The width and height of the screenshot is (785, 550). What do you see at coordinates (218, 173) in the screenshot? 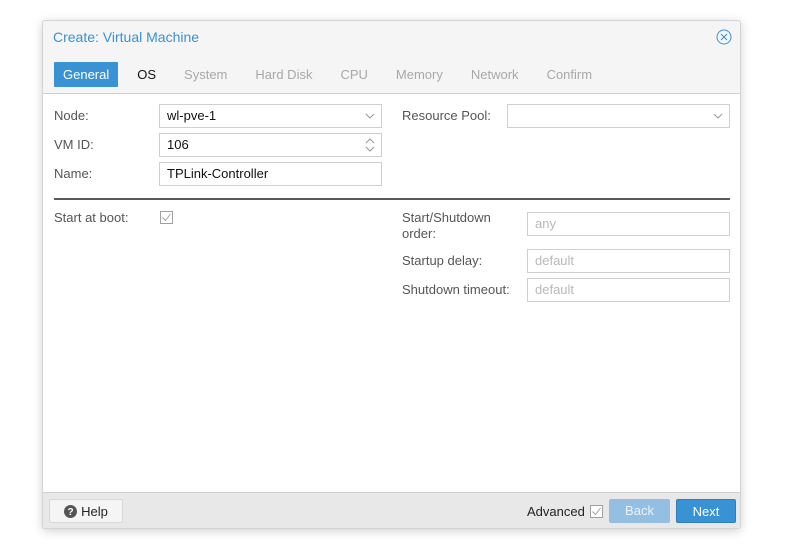
I see `name-value: TPLink-Controller` at bounding box center [218, 173].